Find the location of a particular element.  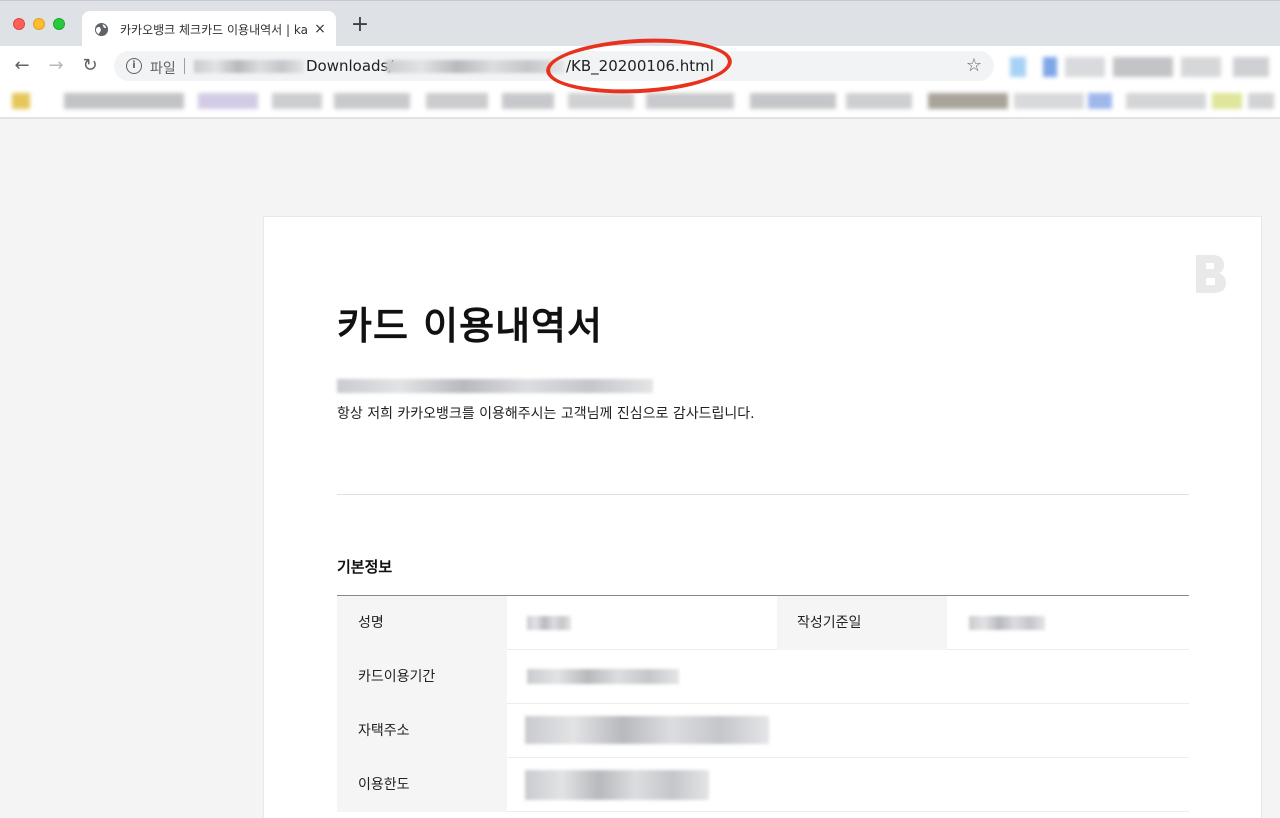

url-redacted-middle is located at coordinates (475, 66).